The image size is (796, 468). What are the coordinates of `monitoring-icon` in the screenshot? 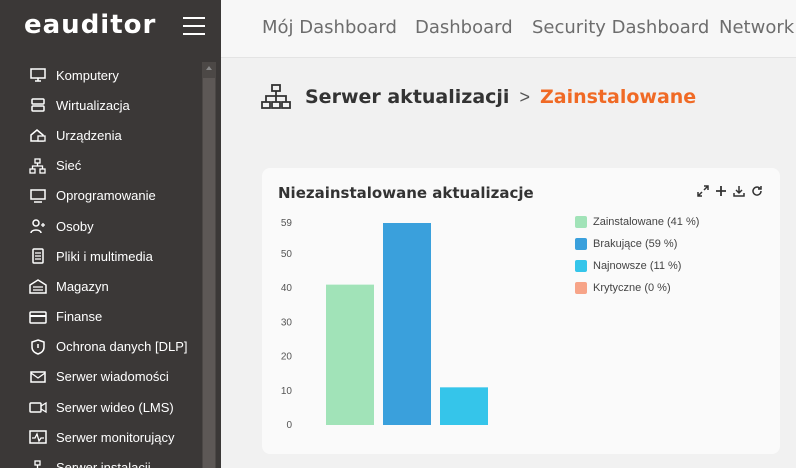 It's located at (38, 437).